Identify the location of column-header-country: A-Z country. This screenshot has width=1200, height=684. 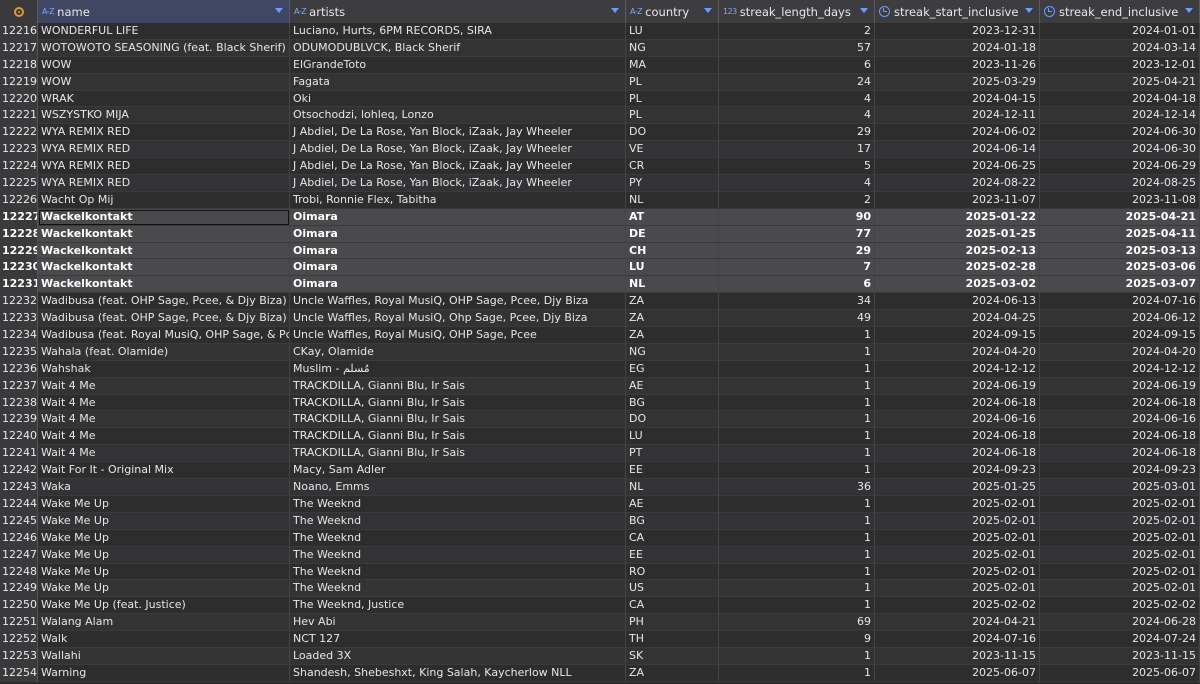
(672, 11).